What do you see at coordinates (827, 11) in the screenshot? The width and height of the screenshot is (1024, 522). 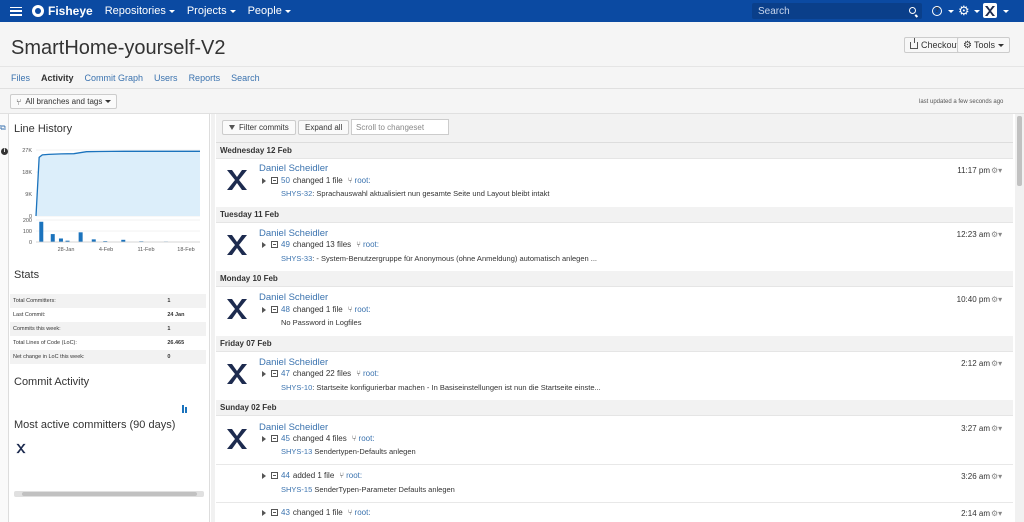 I see `search-input` at bounding box center [827, 11].